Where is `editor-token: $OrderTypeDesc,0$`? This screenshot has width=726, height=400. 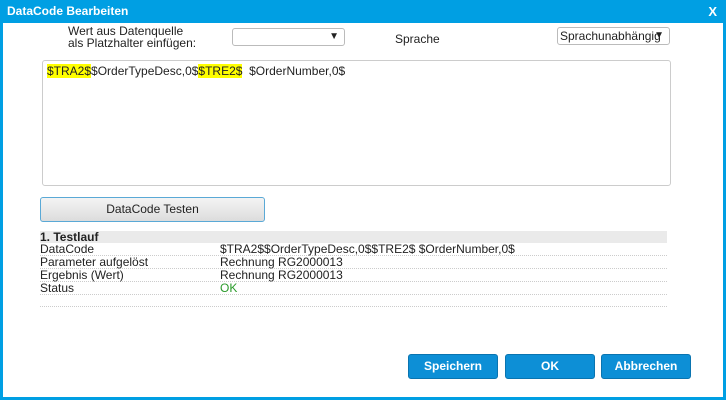
editor-token: $OrderTypeDesc,0$ is located at coordinates (145, 71).